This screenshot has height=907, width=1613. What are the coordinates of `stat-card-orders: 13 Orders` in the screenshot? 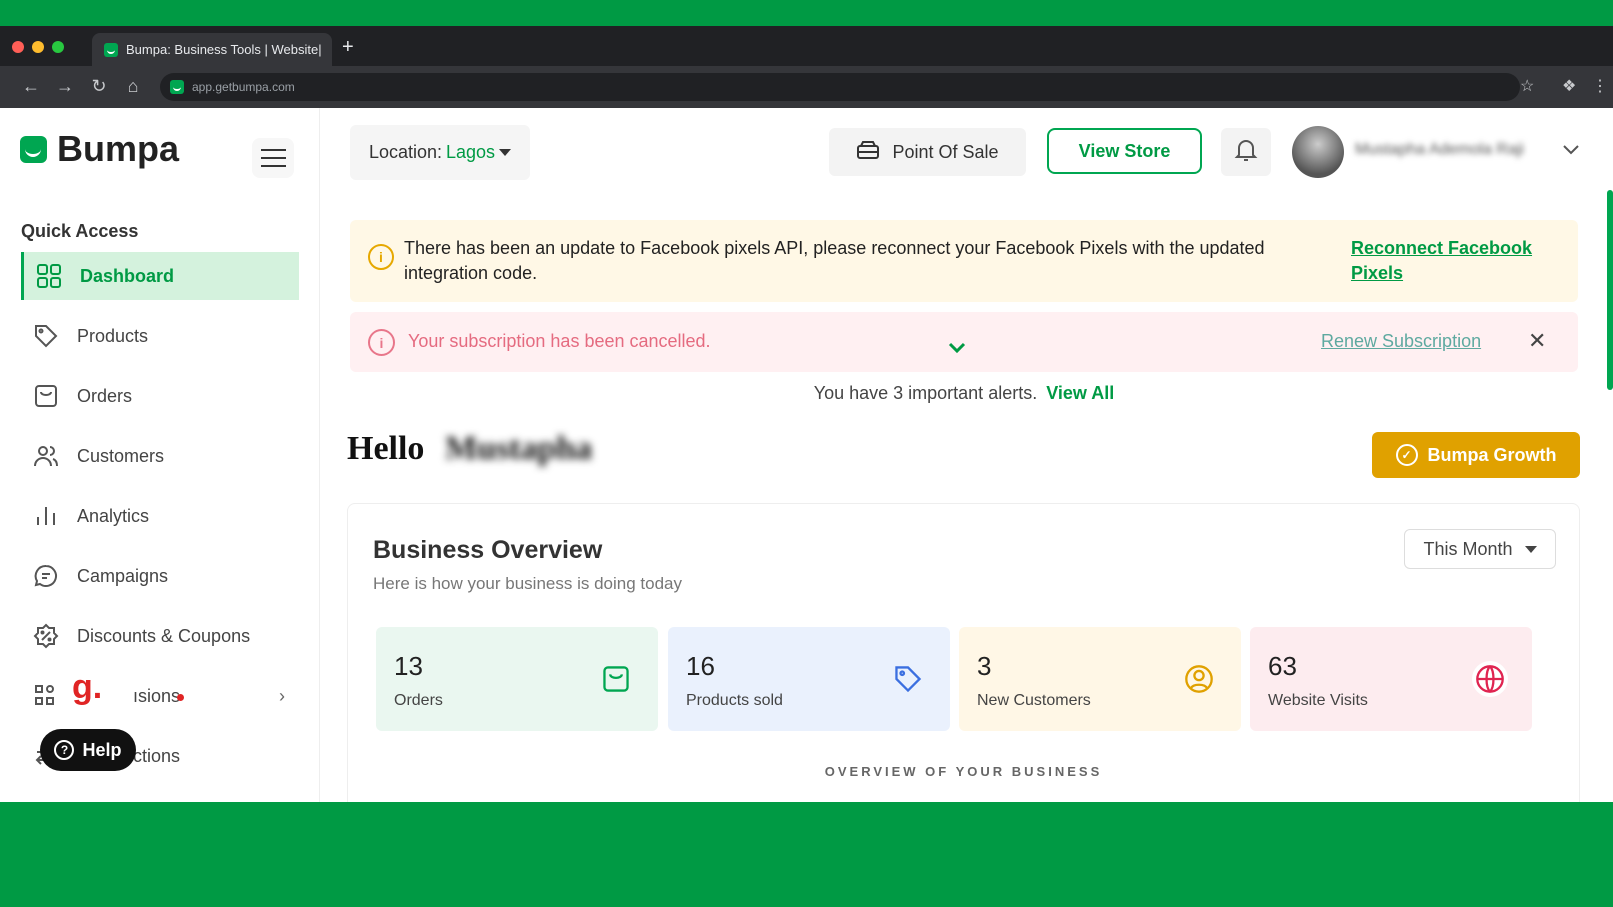 It's located at (517, 679).